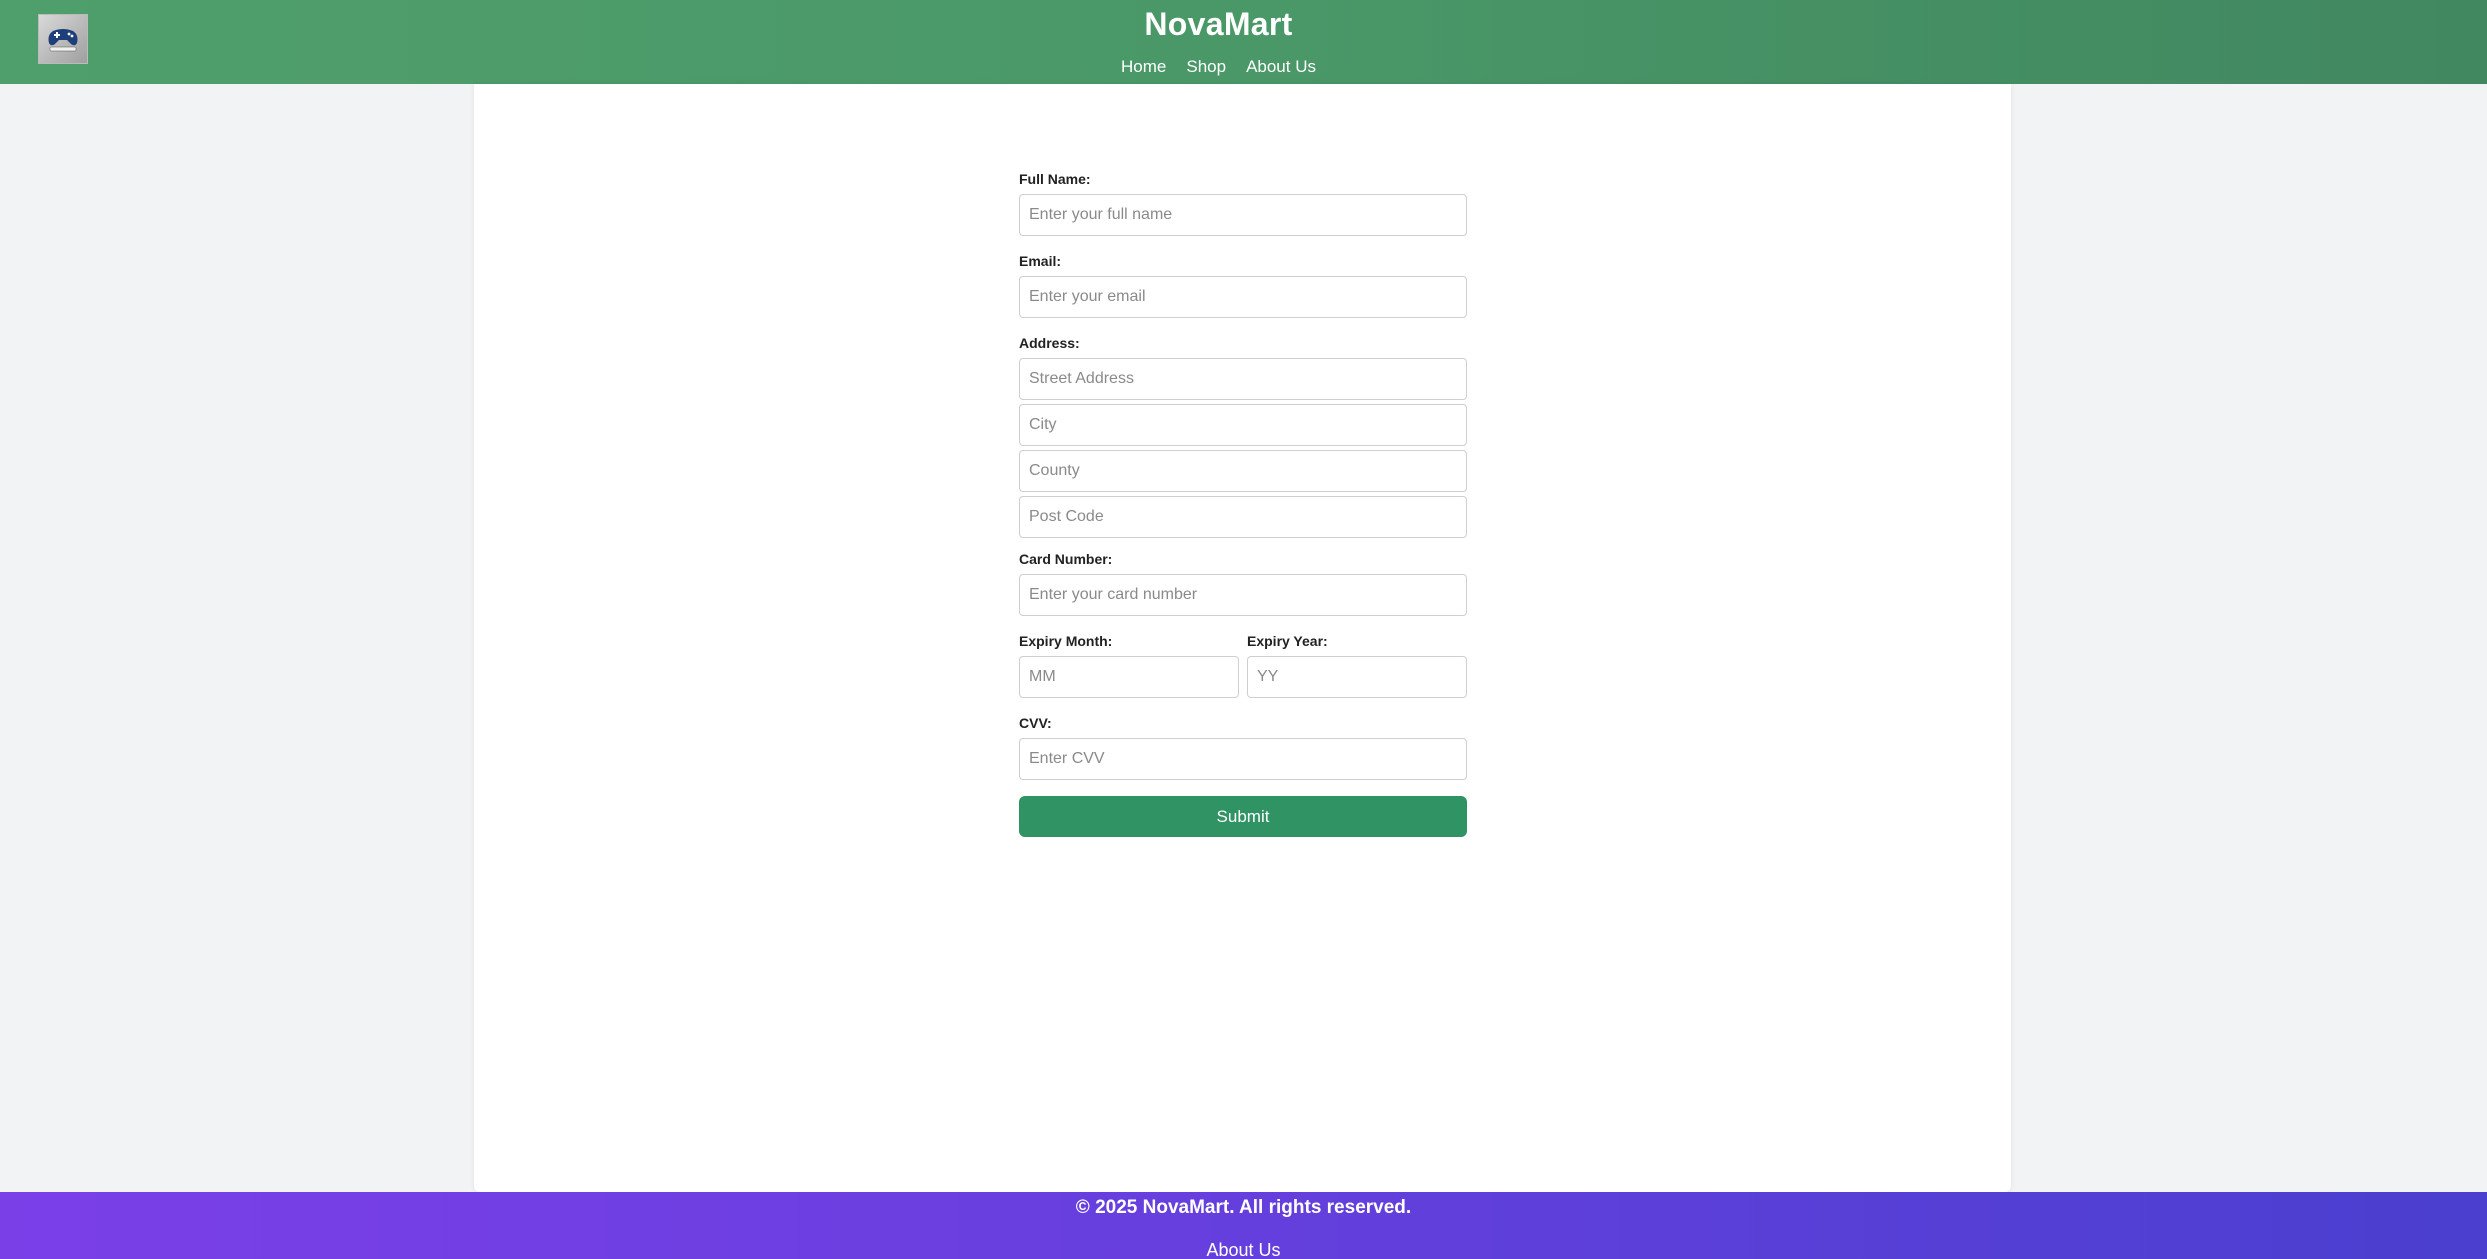 The height and width of the screenshot is (1259, 2487). What do you see at coordinates (1129, 677) in the screenshot?
I see `expiry-month-input` at bounding box center [1129, 677].